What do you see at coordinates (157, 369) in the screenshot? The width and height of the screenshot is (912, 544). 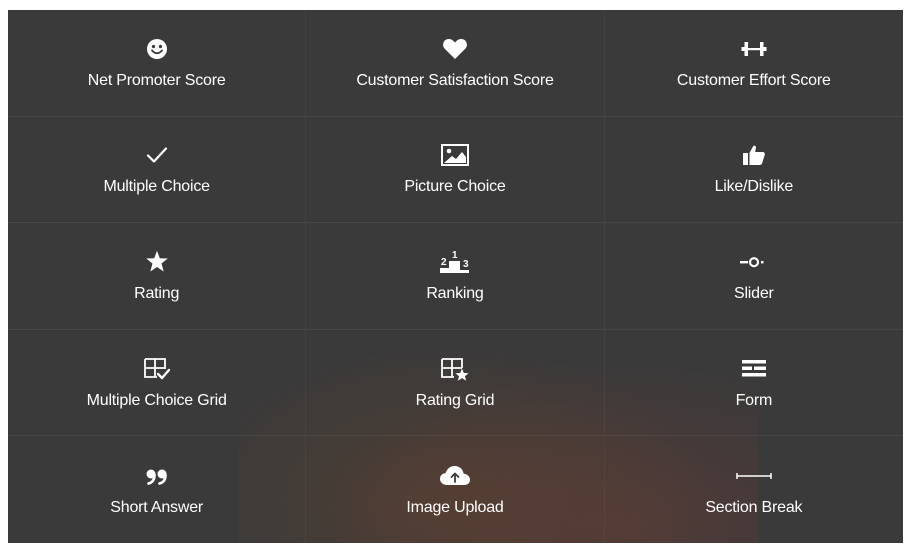 I see `grid-check-icon` at bounding box center [157, 369].